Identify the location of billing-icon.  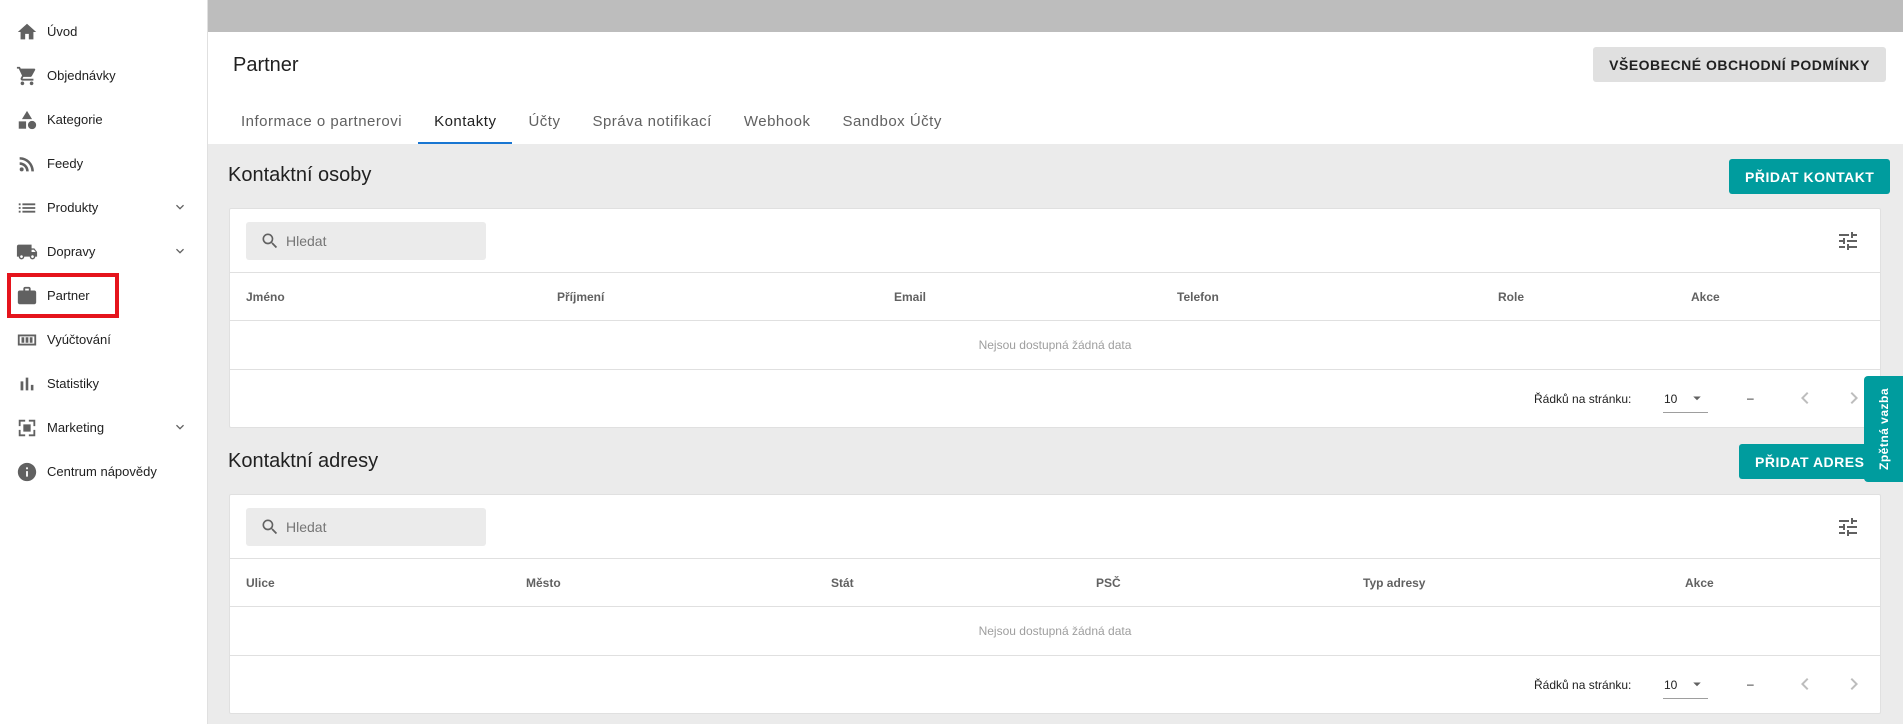
(27, 340).